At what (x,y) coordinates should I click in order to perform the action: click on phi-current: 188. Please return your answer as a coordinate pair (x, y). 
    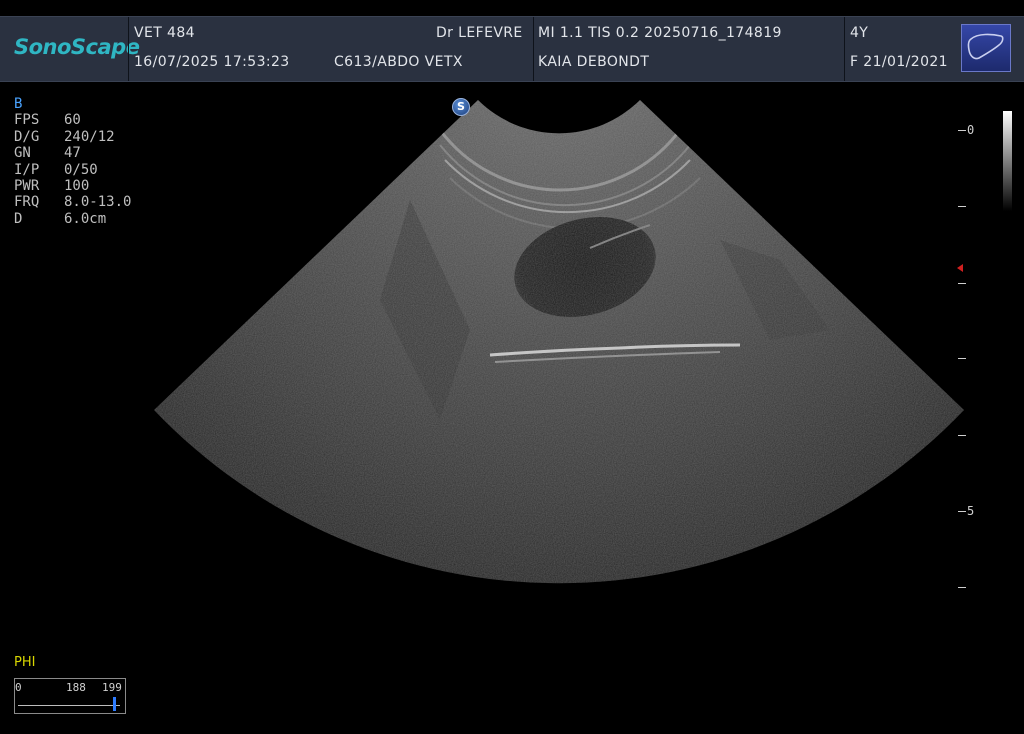
    Looking at the image, I should click on (76, 687).